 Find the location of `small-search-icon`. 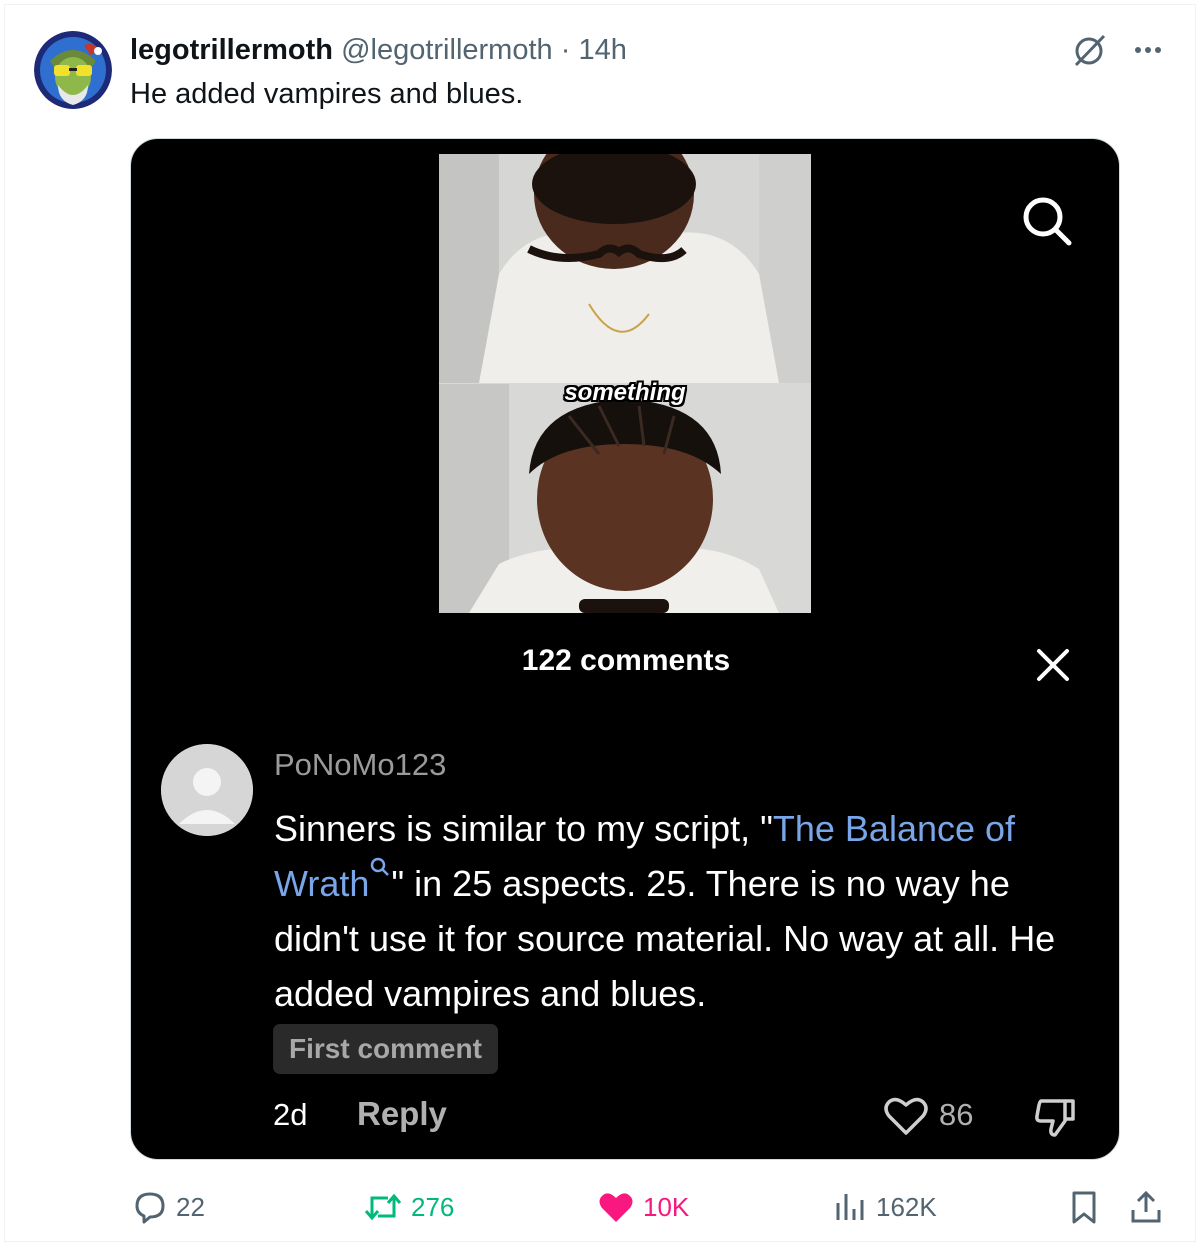

small-search-icon is located at coordinates (380, 866).